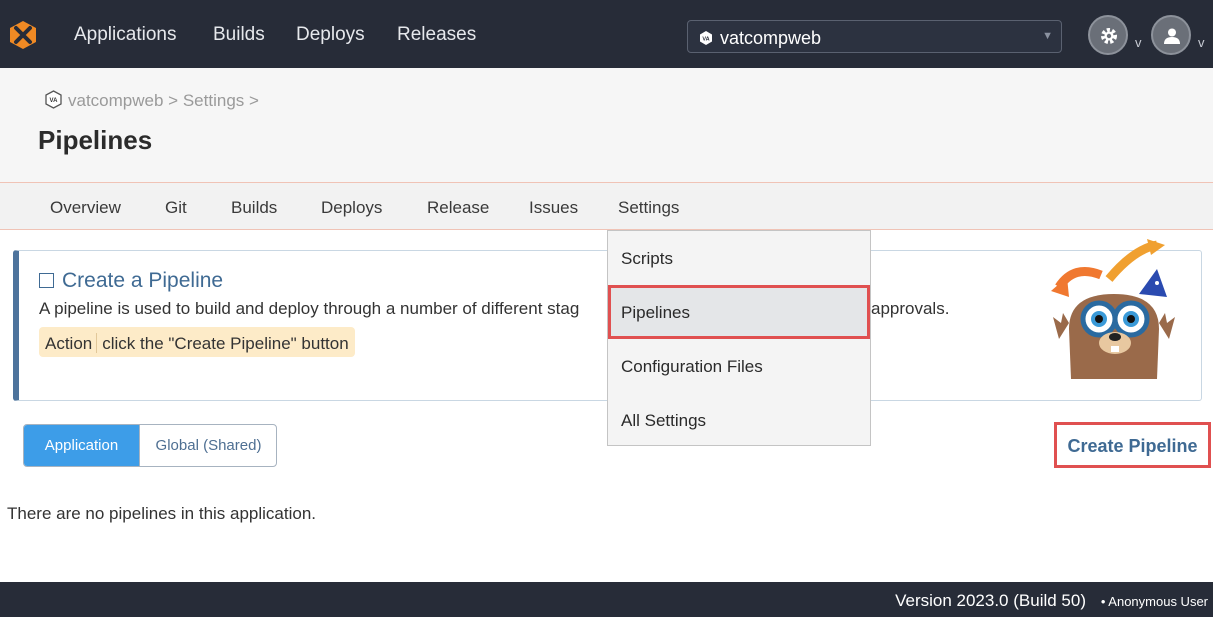 This screenshot has width=1213, height=617. What do you see at coordinates (330, 35) in the screenshot?
I see `nav-deploys: Deploys` at bounding box center [330, 35].